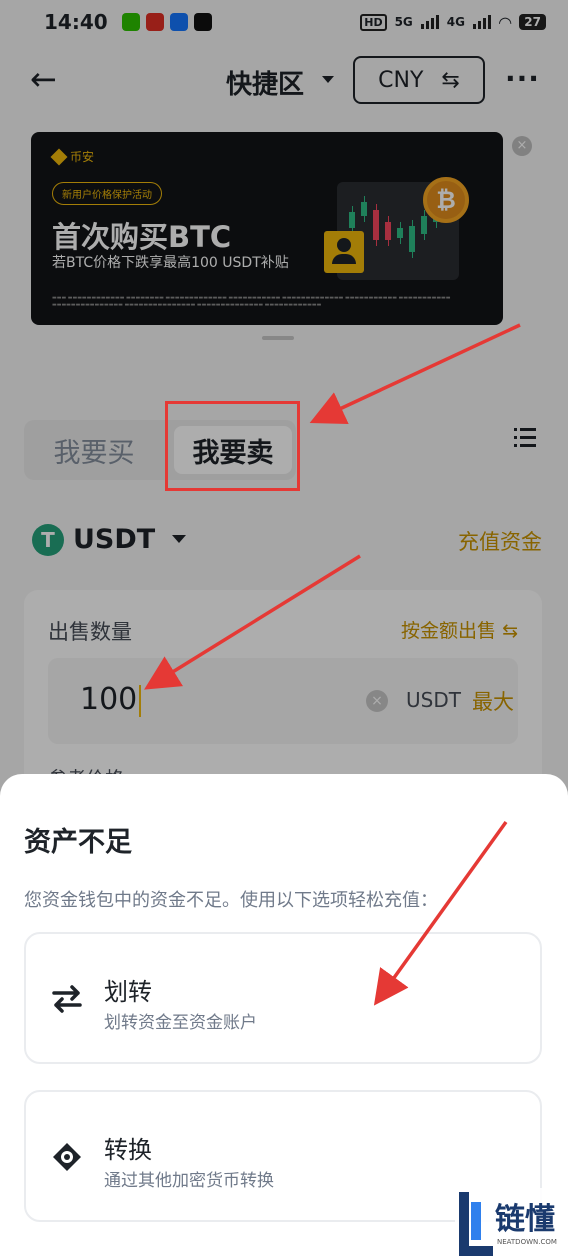 Image resolution: width=568 pixels, height=1259 pixels. Describe the element at coordinates (59, 156) in the screenshot. I see `binance-logo-icon` at that location.